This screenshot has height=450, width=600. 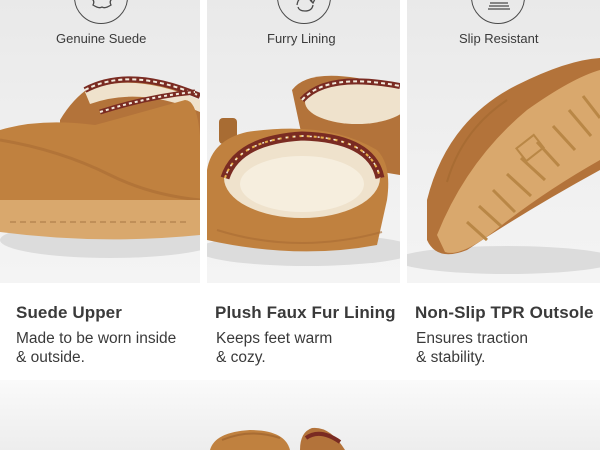 What do you see at coordinates (50, 357) in the screenshot?
I see `description-line: & outside.` at bounding box center [50, 357].